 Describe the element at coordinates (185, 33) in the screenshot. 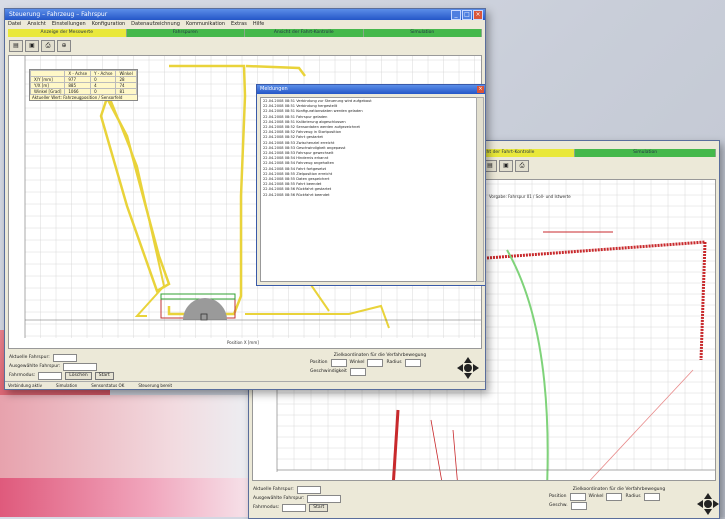

I see `tab-fahrspuren: Fahrspuren` at that location.